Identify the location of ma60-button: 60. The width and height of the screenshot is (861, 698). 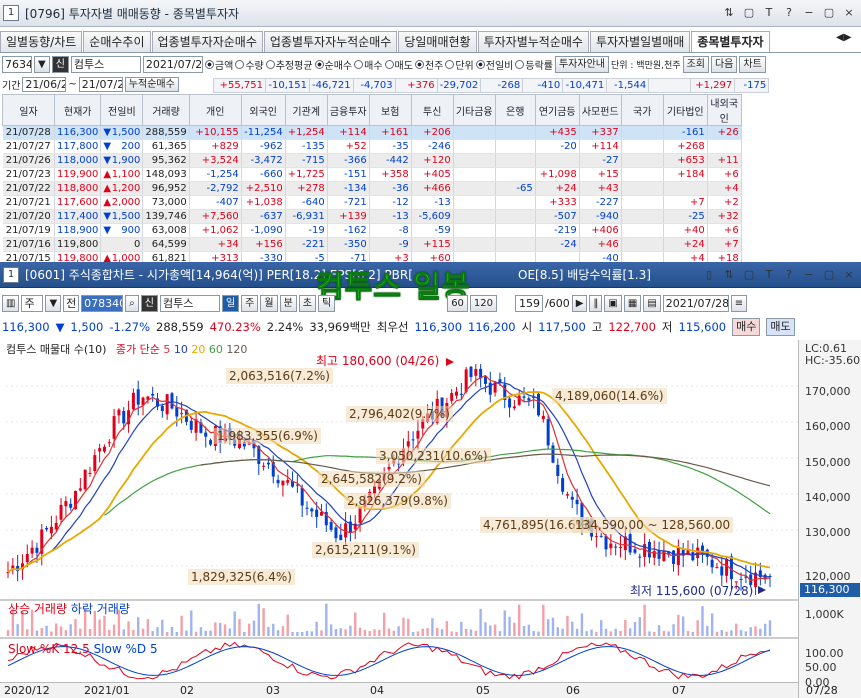
(457, 303).